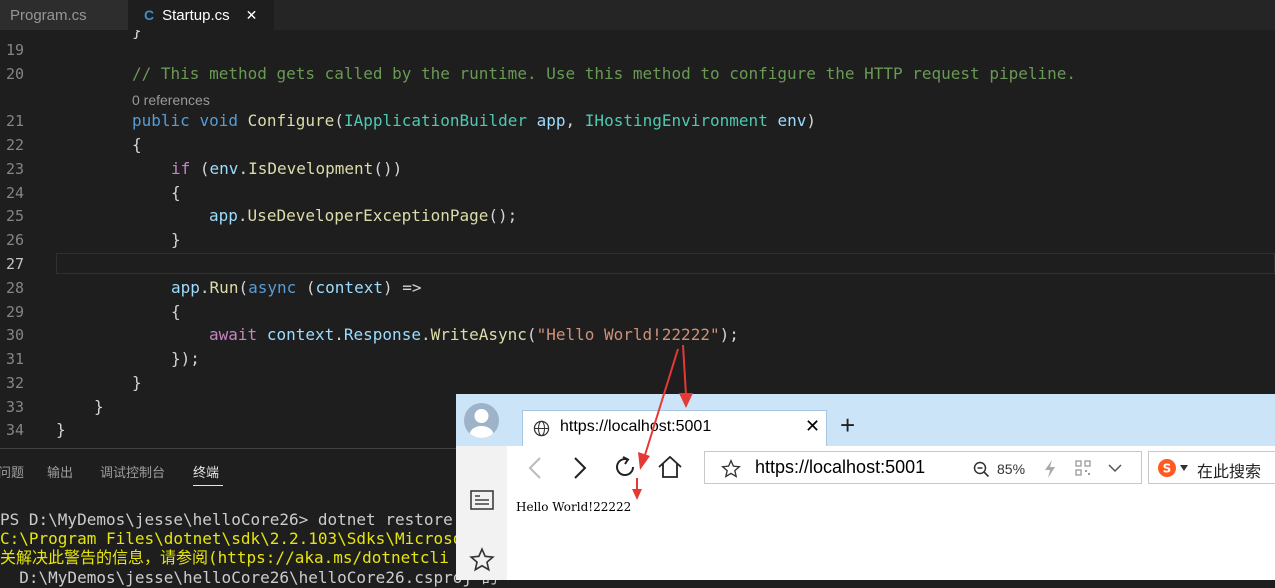  I want to click on page-content-text: Hello World!22222, so click(574, 507).